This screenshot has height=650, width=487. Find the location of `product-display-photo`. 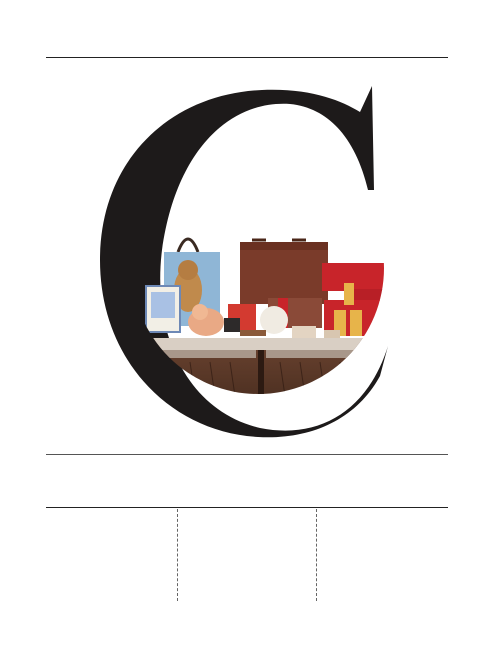

product-display-photo is located at coordinates (258, 315).